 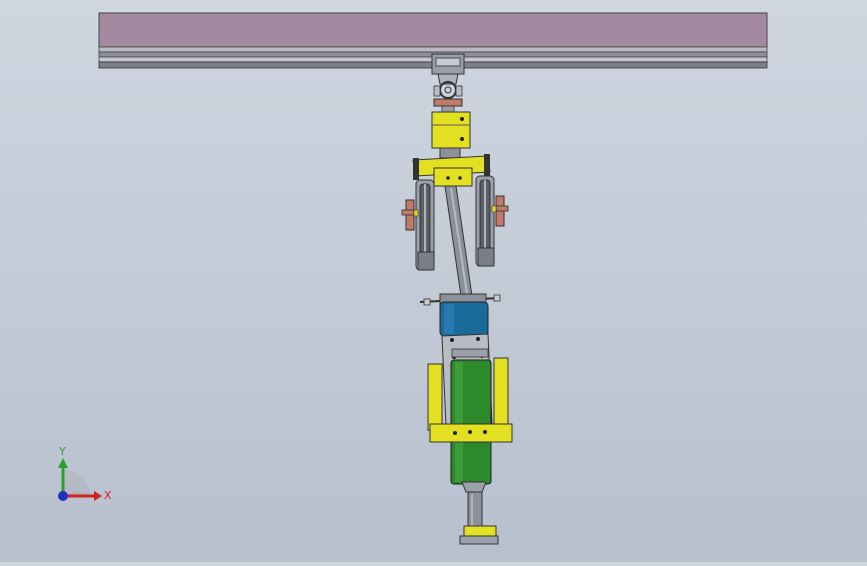 I want to click on trolley-hanger, so click(x=448, y=80).